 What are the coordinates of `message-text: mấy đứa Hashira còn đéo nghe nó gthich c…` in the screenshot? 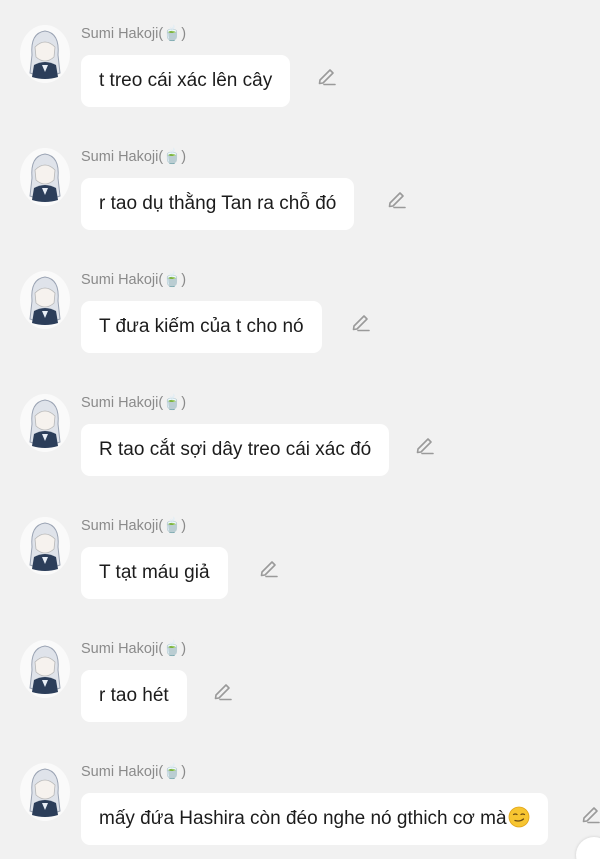 It's located at (303, 818).